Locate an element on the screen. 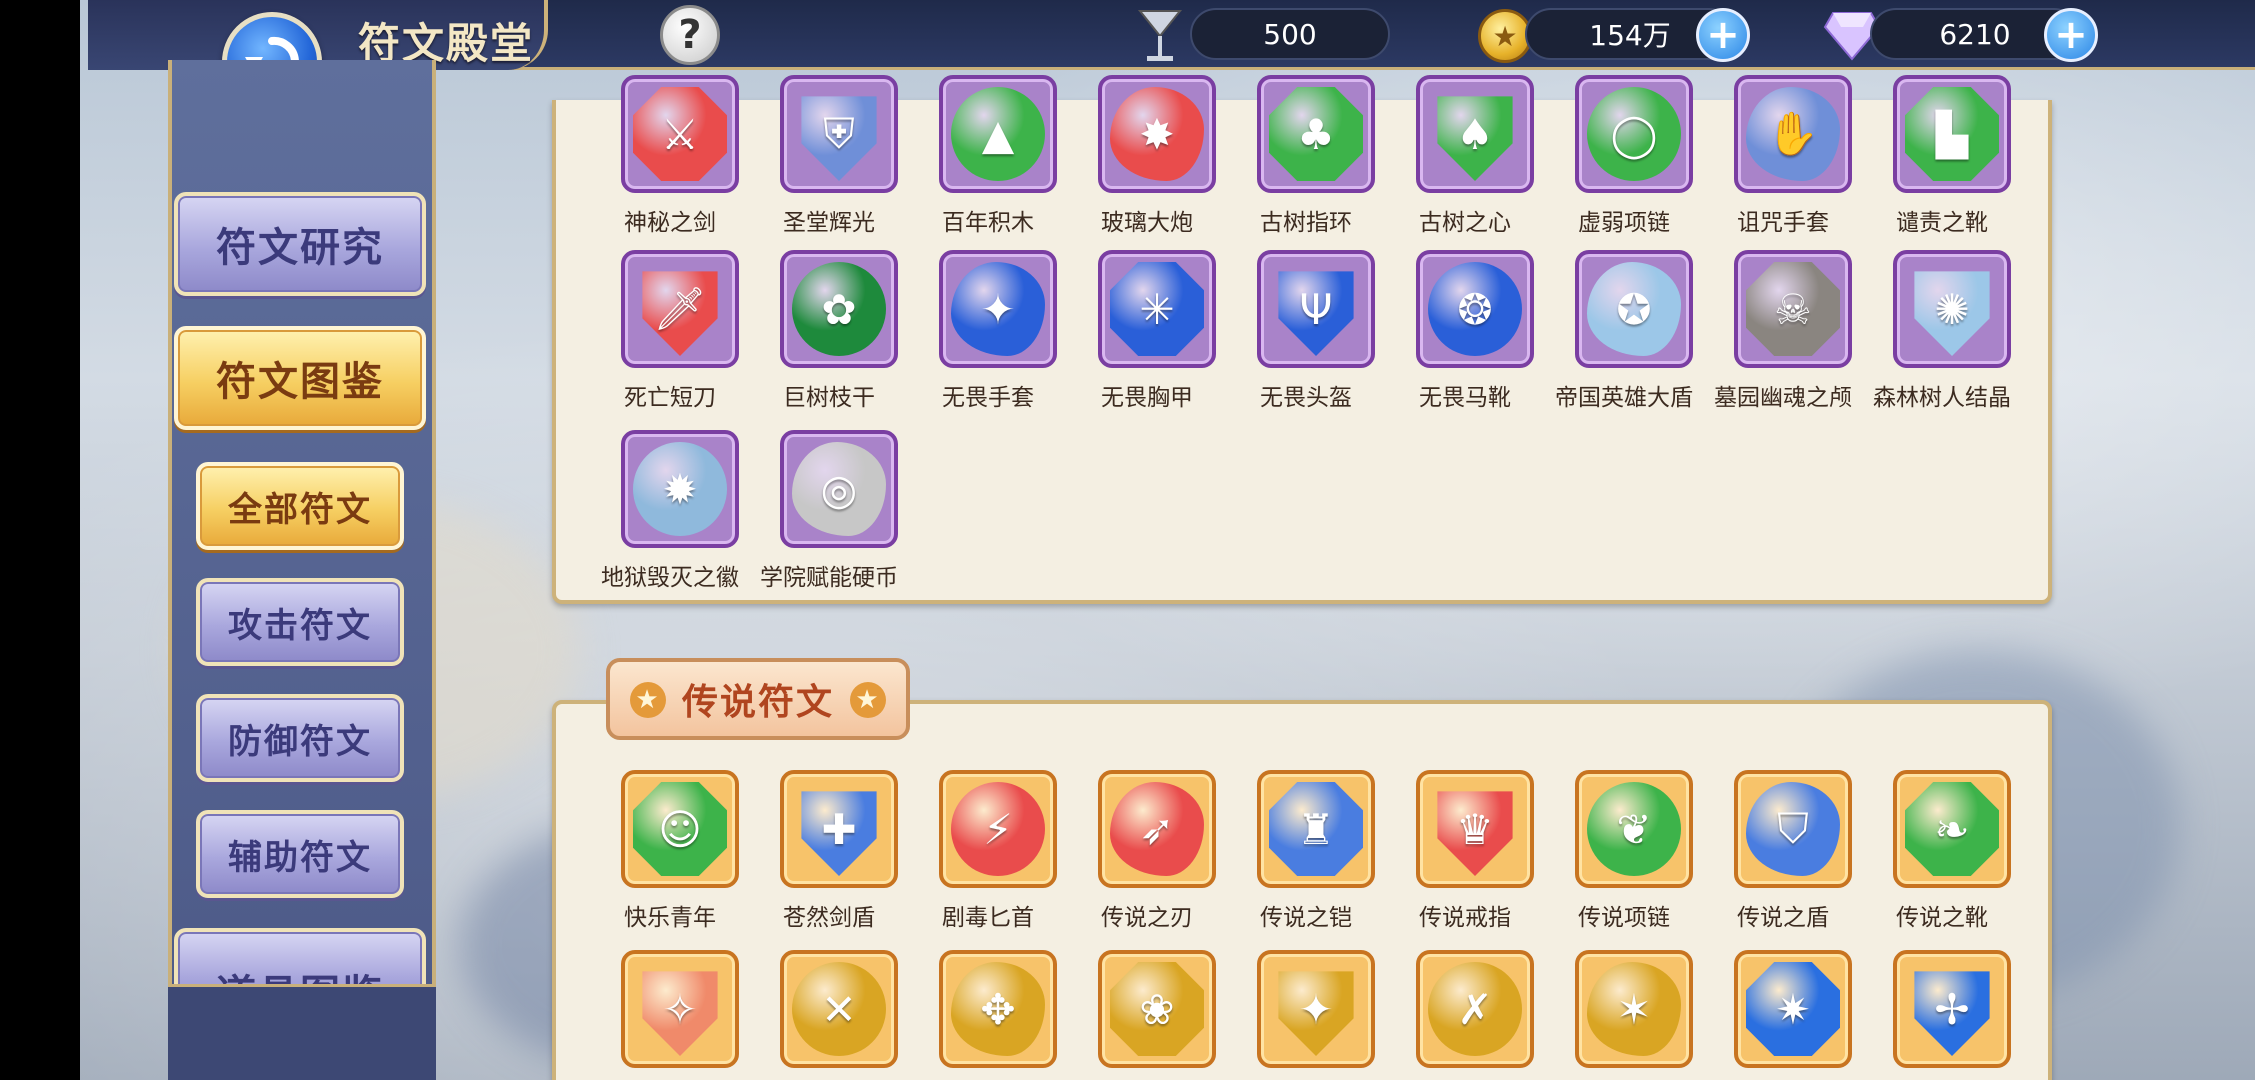 The height and width of the screenshot is (1080, 2255). rune-item: ✢ is located at coordinates (1942, 1015).